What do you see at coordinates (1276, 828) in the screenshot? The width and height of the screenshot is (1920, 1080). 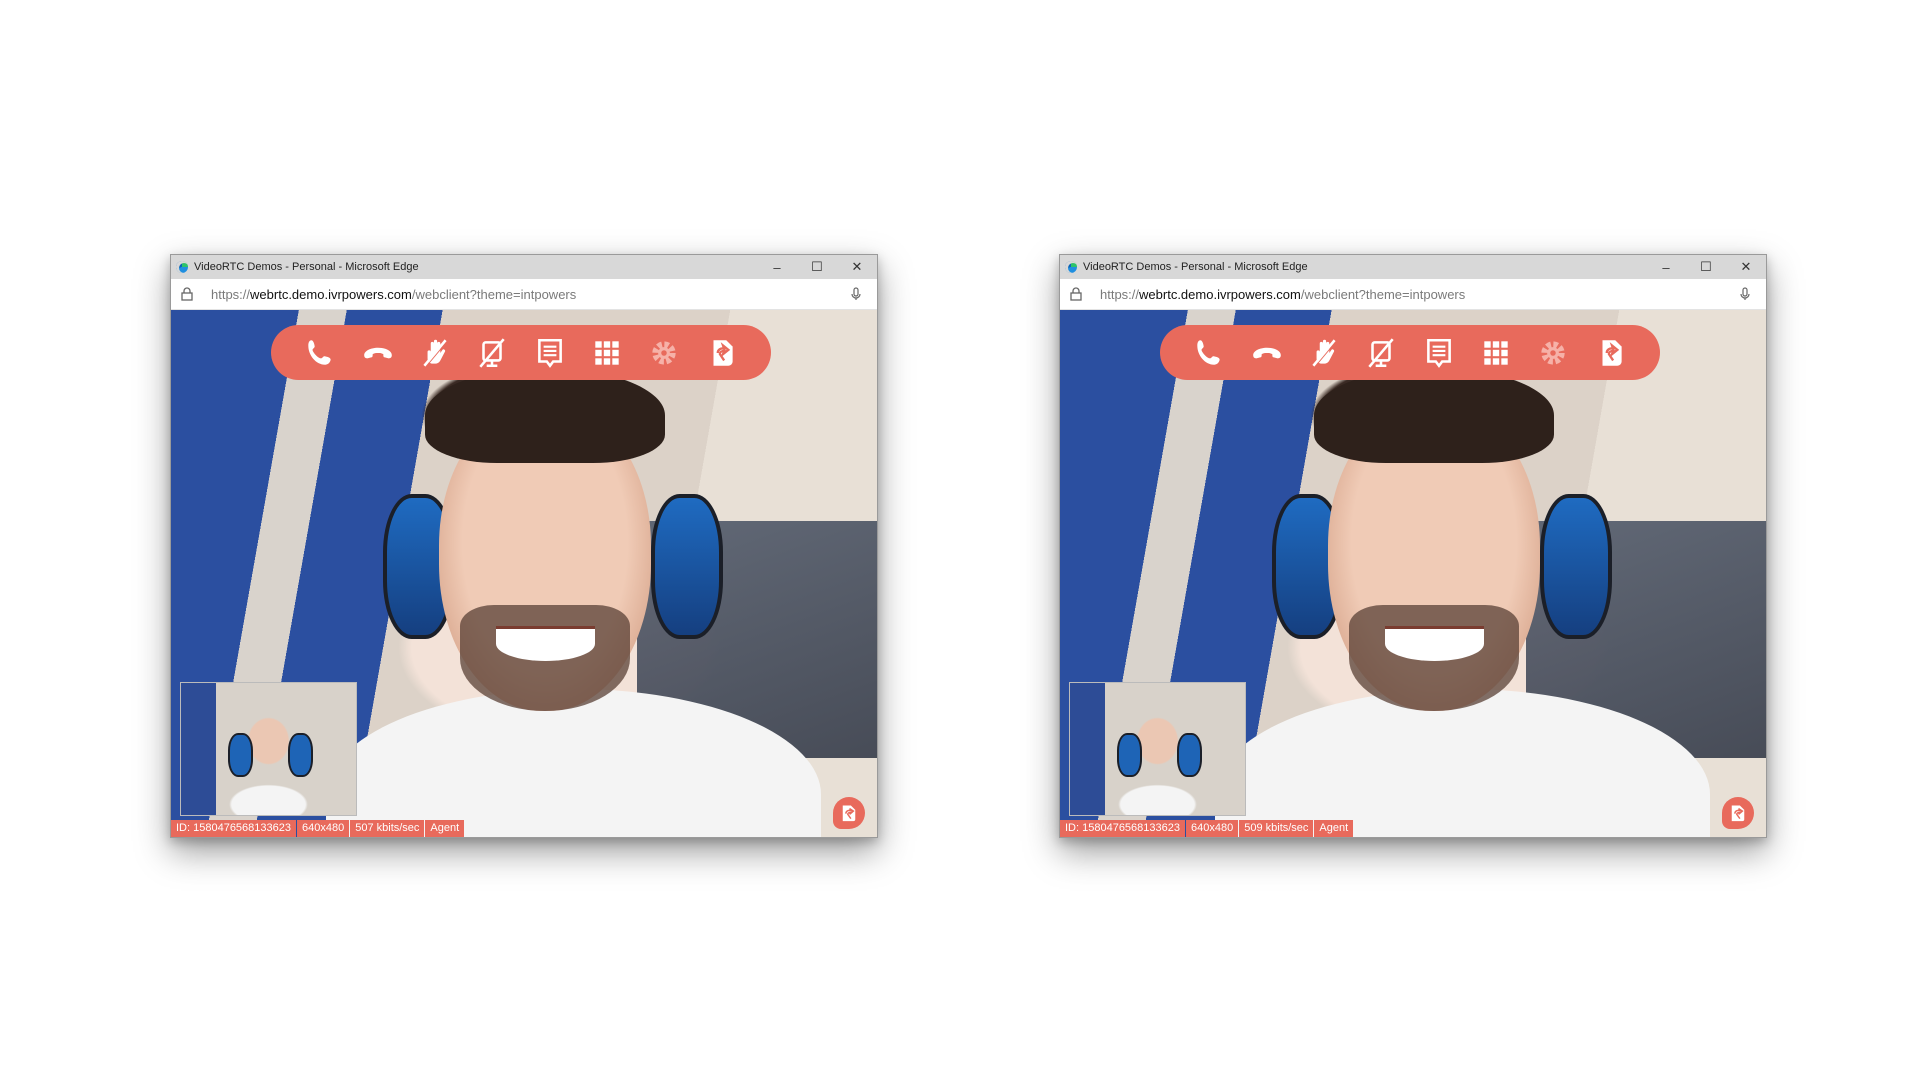 I see `bitrate: 509 kbits/sec` at bounding box center [1276, 828].